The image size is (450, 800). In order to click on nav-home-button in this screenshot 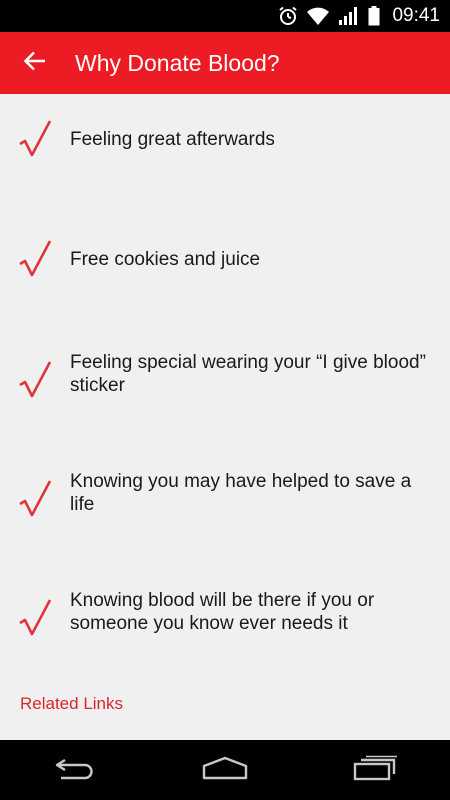, I will do `click(225, 770)`.